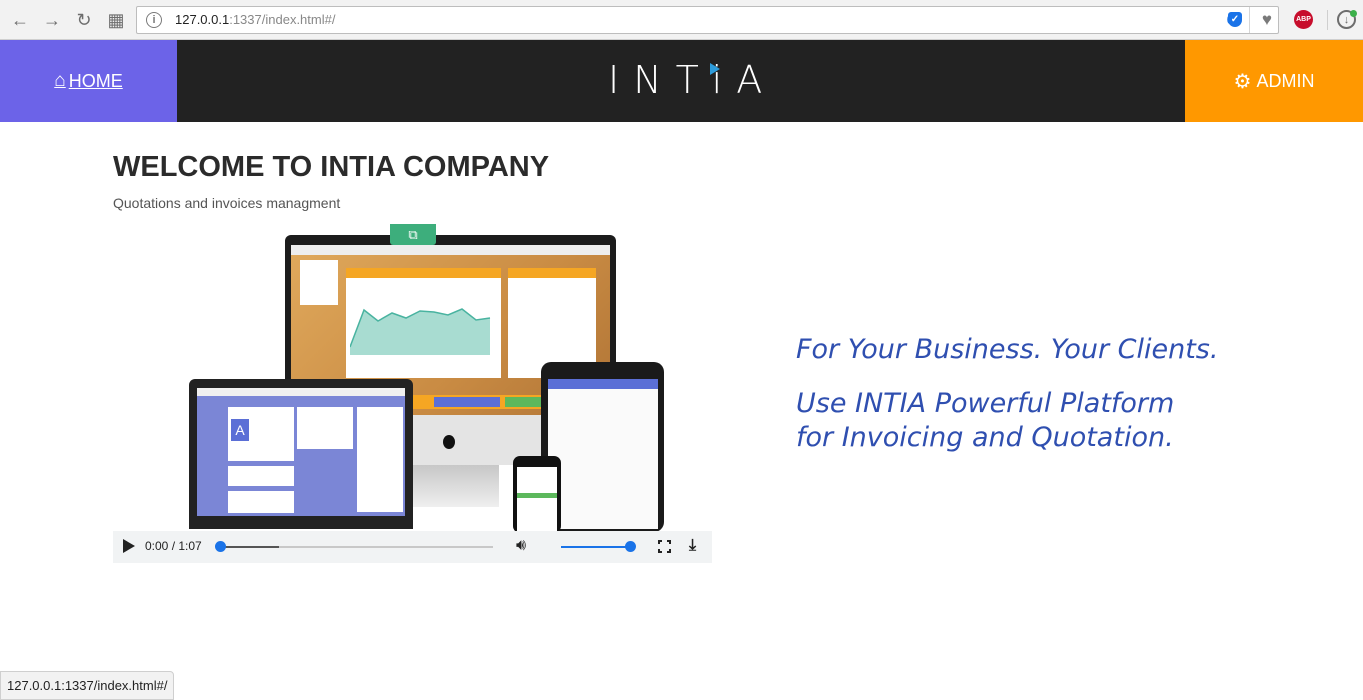 The height and width of the screenshot is (700, 1363). I want to click on home-icon: ⌂, so click(60, 80).